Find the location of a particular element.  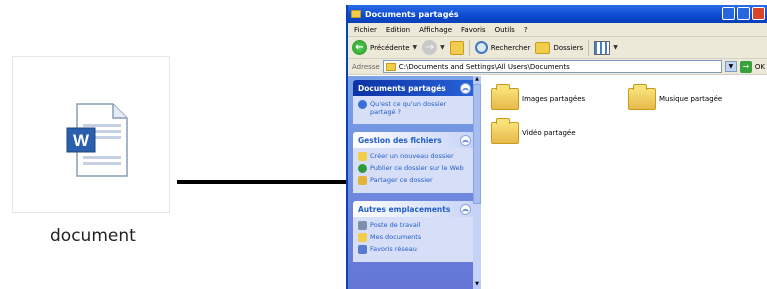

folder-item: Musique partagée is located at coordinates (675, 97).